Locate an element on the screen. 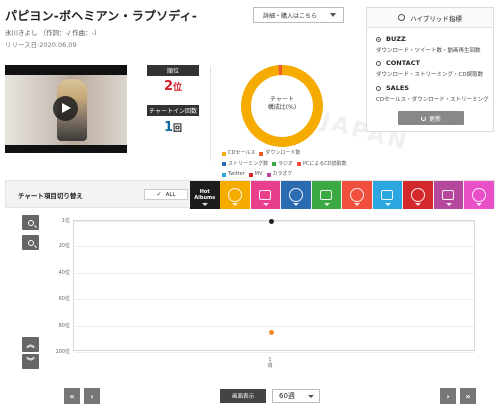 The height and width of the screenshot is (413, 500). radio-sales-label: SALES is located at coordinates (397, 88).